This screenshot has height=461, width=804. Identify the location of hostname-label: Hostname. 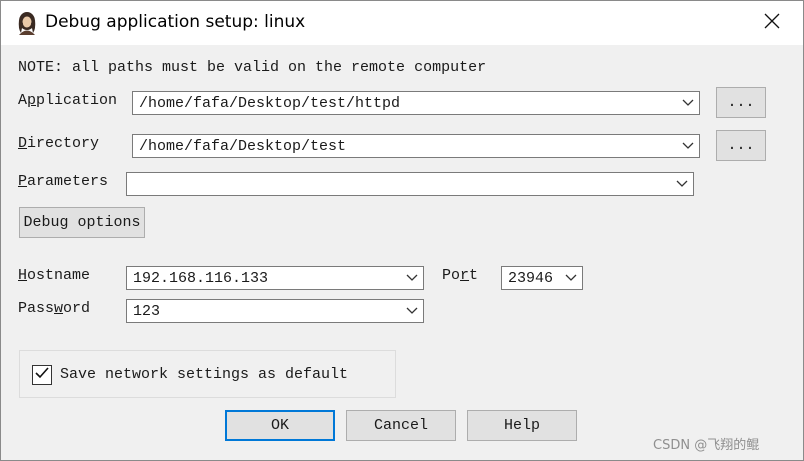
(54, 275).